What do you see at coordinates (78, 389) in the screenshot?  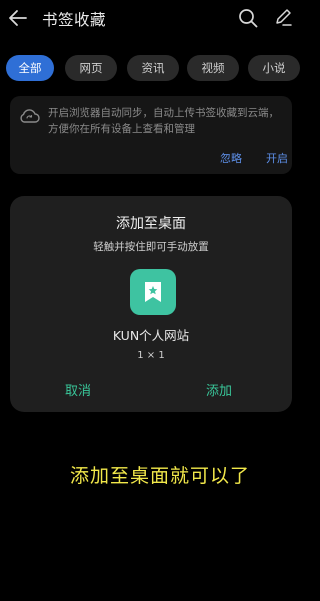 I see `cancel-button: 取消` at bounding box center [78, 389].